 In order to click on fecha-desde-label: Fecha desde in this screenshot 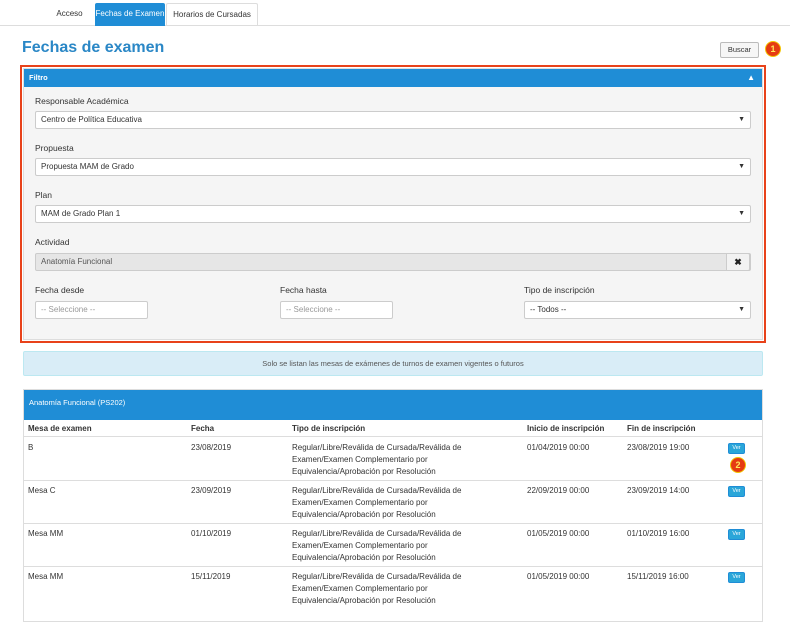, I will do `click(60, 290)`.